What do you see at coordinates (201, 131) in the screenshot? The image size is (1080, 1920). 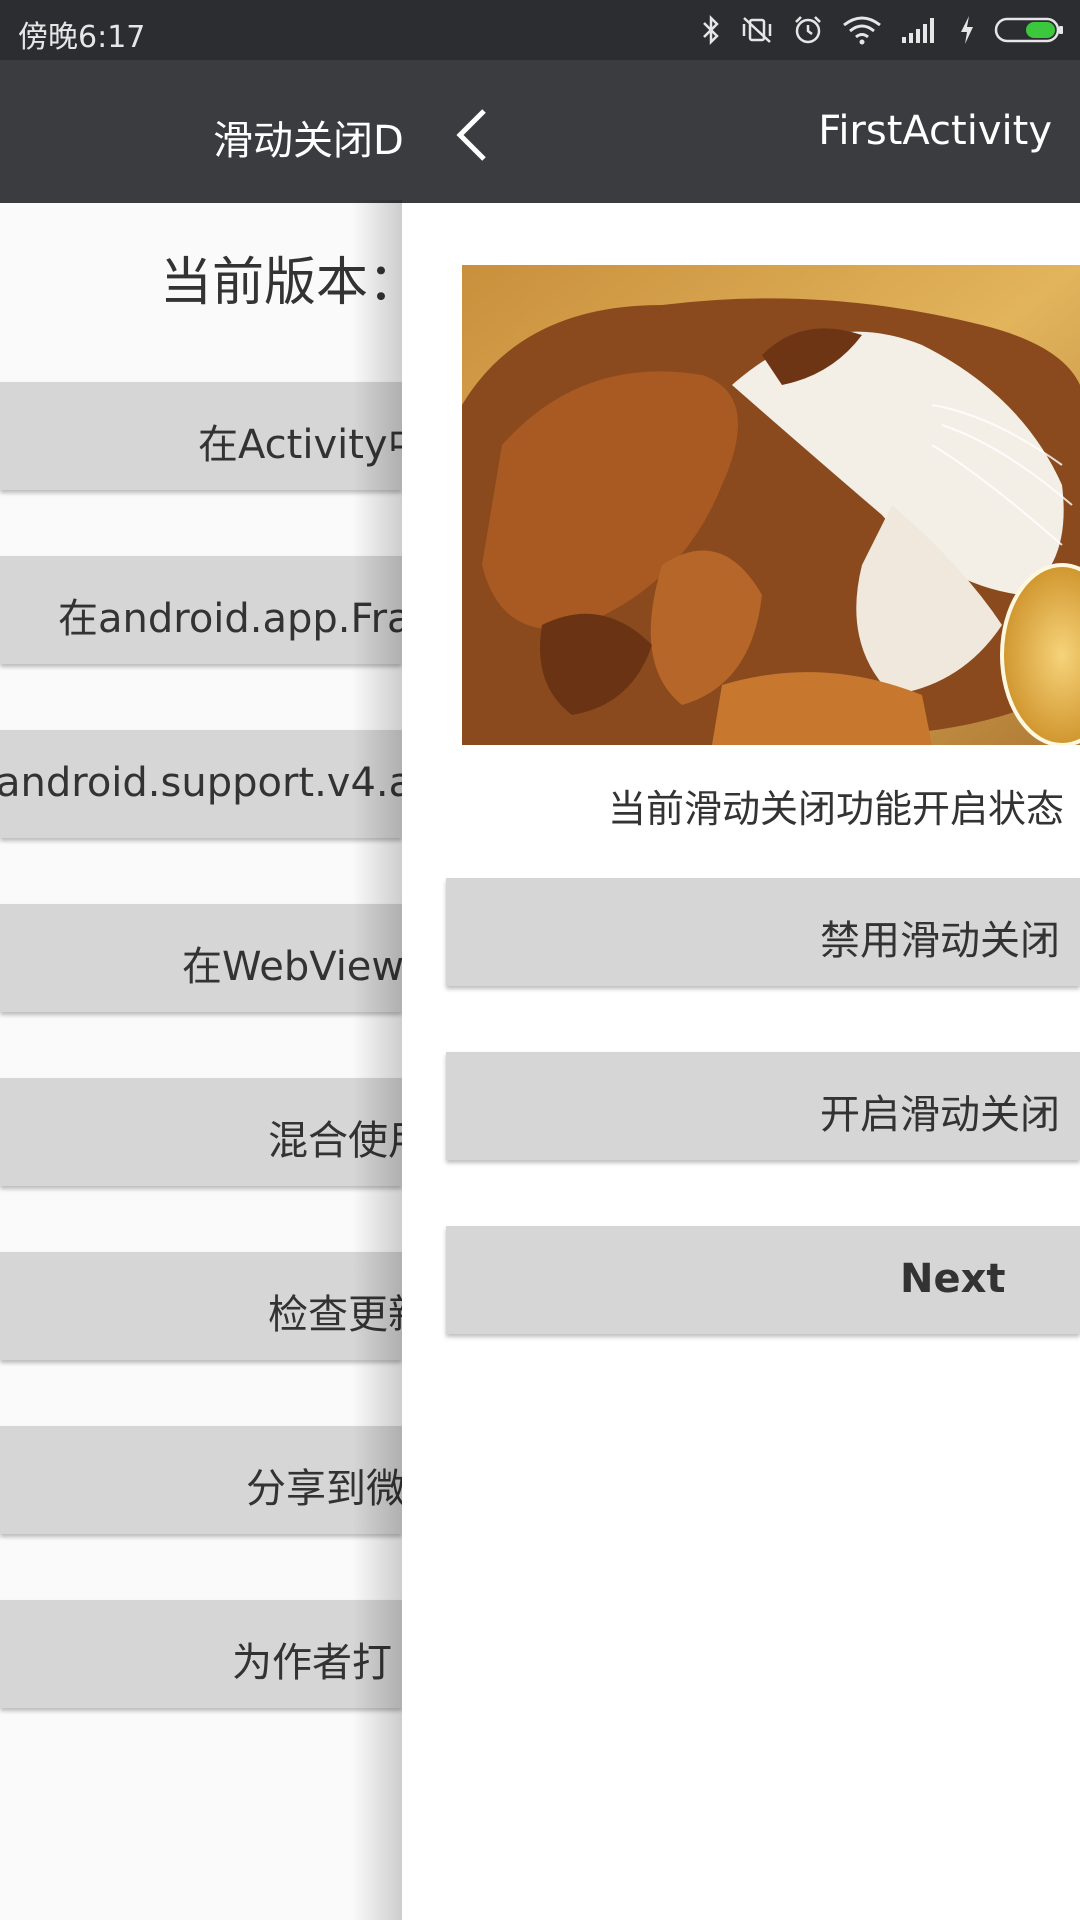 I see `background-toolbar: 滑动关闭D` at bounding box center [201, 131].